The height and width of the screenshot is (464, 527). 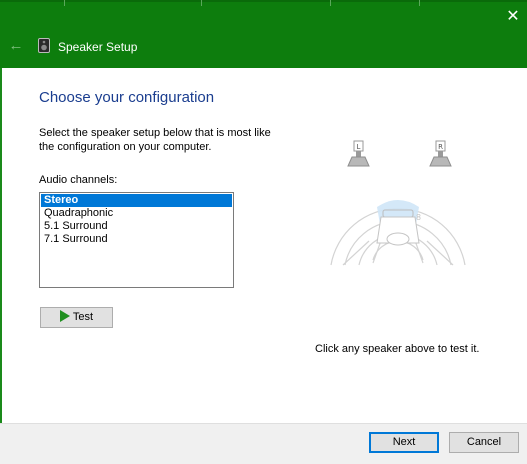 What do you see at coordinates (404, 442) in the screenshot?
I see `next-button: Next` at bounding box center [404, 442].